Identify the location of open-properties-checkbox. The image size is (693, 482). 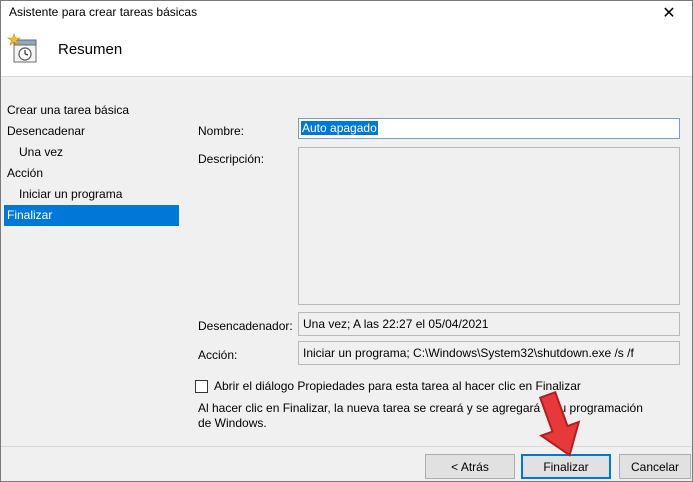
(201, 386).